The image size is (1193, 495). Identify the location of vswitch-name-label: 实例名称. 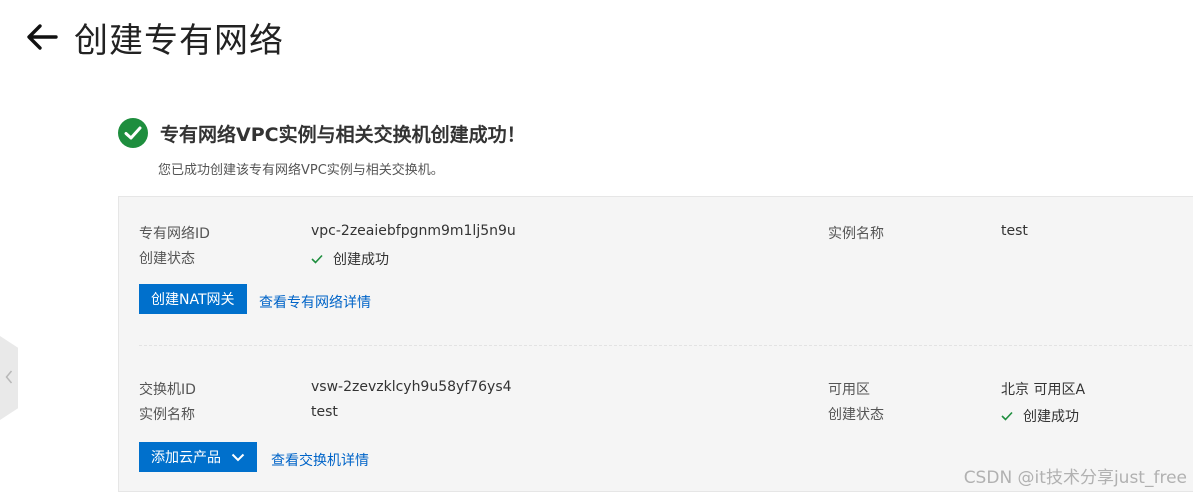
(167, 415).